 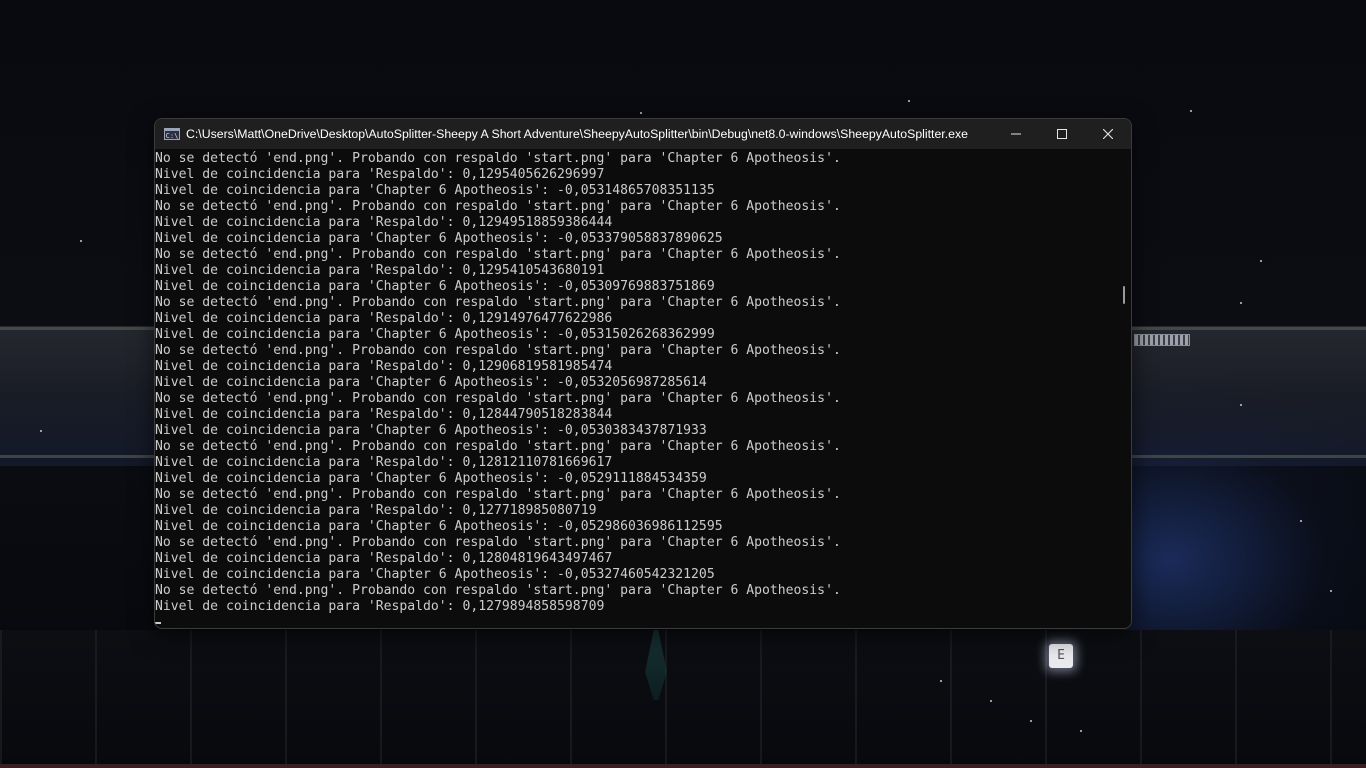 I want to click on interact-sign: E, so click(x=1061, y=656).